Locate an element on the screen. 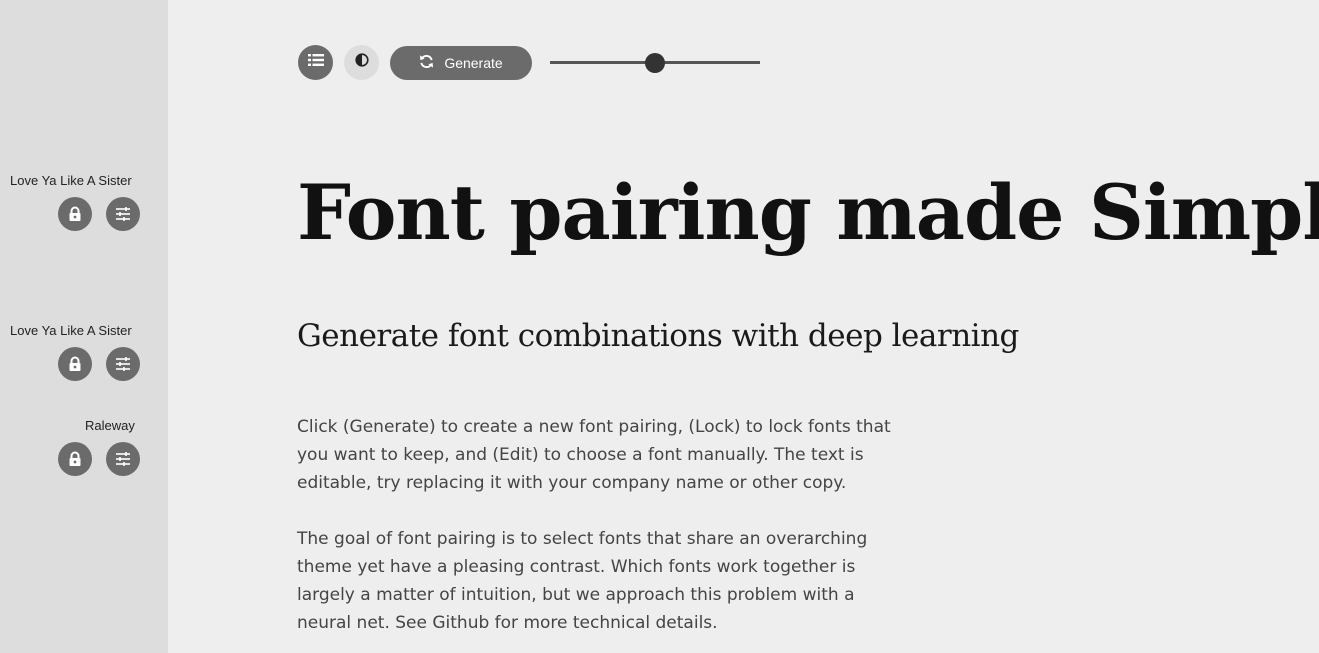 The image size is (1319, 653). refresh-icon is located at coordinates (426, 63).